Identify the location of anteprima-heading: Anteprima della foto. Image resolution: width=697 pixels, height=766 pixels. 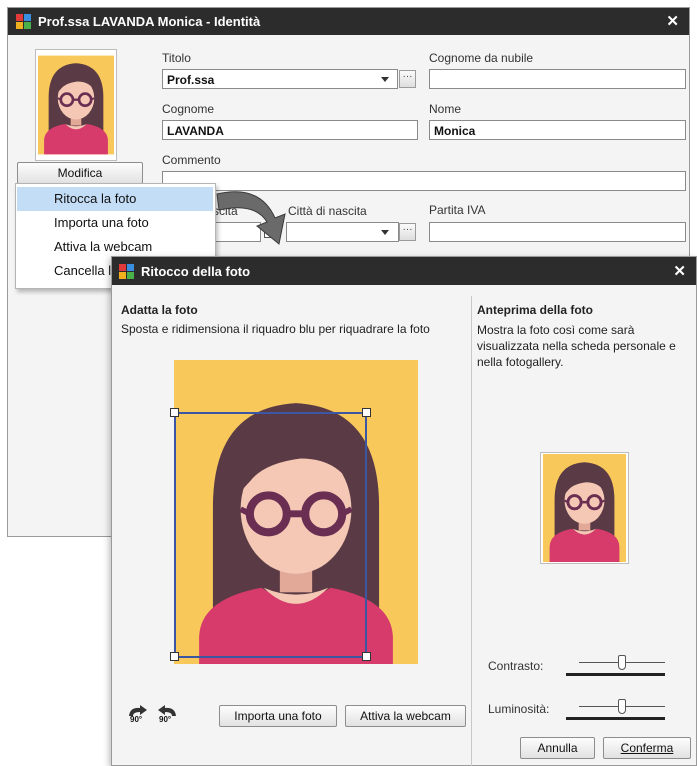
(535, 310).